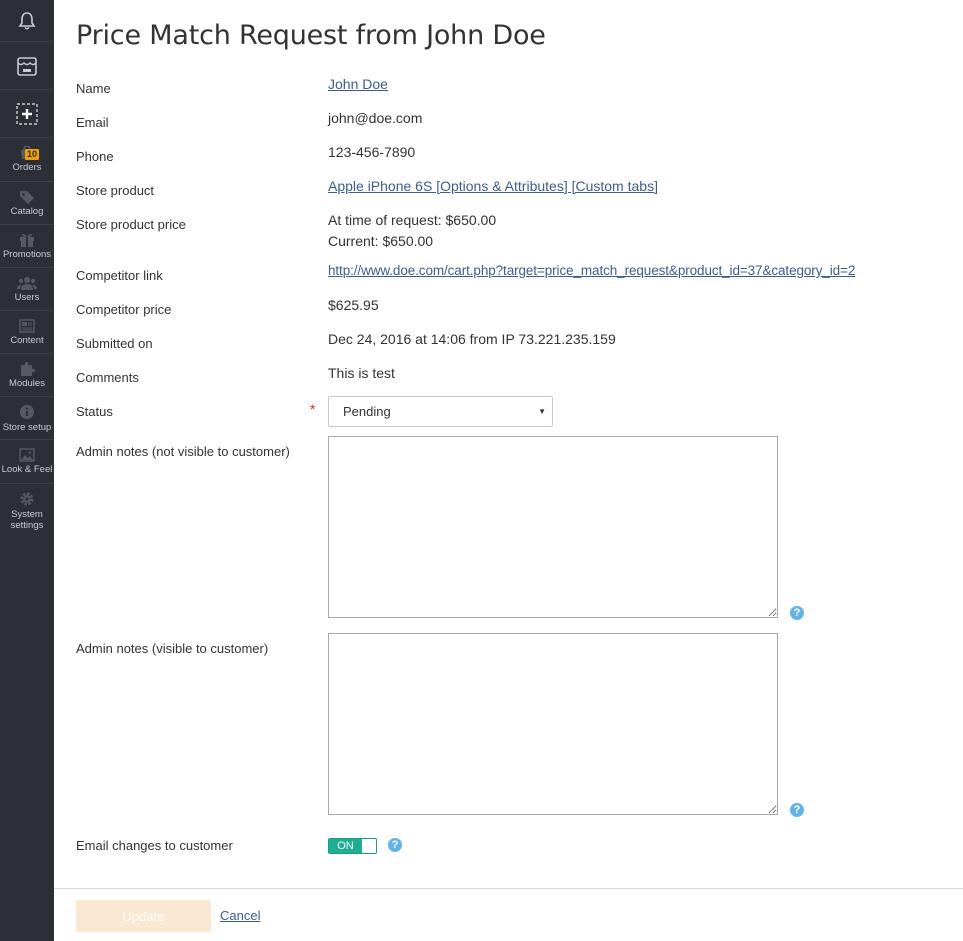 Image resolution: width=963 pixels, height=941 pixels. What do you see at coordinates (183, 451) in the screenshot?
I see `admin-notes-private-label: Admin notes (not visible to customer)` at bounding box center [183, 451].